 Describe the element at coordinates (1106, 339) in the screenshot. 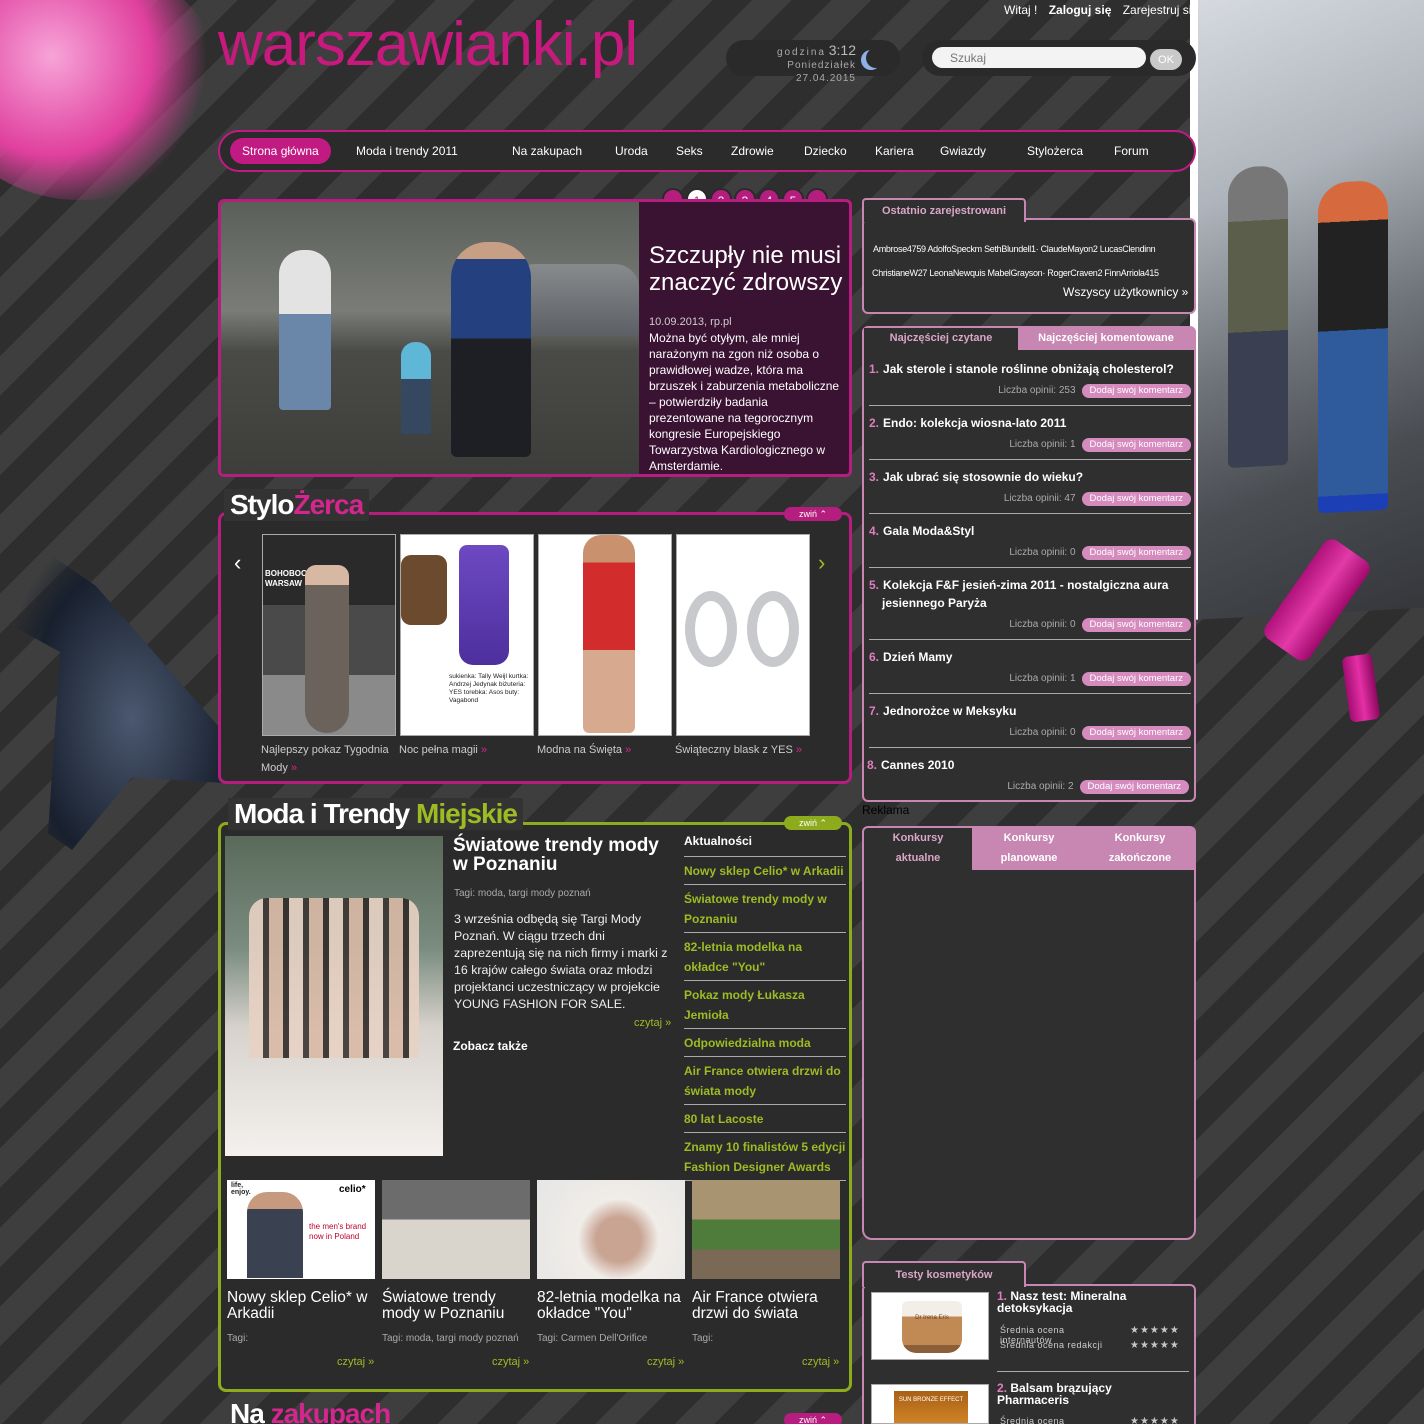

I see `tab-most-commented: Najczęściej komentowane` at that location.